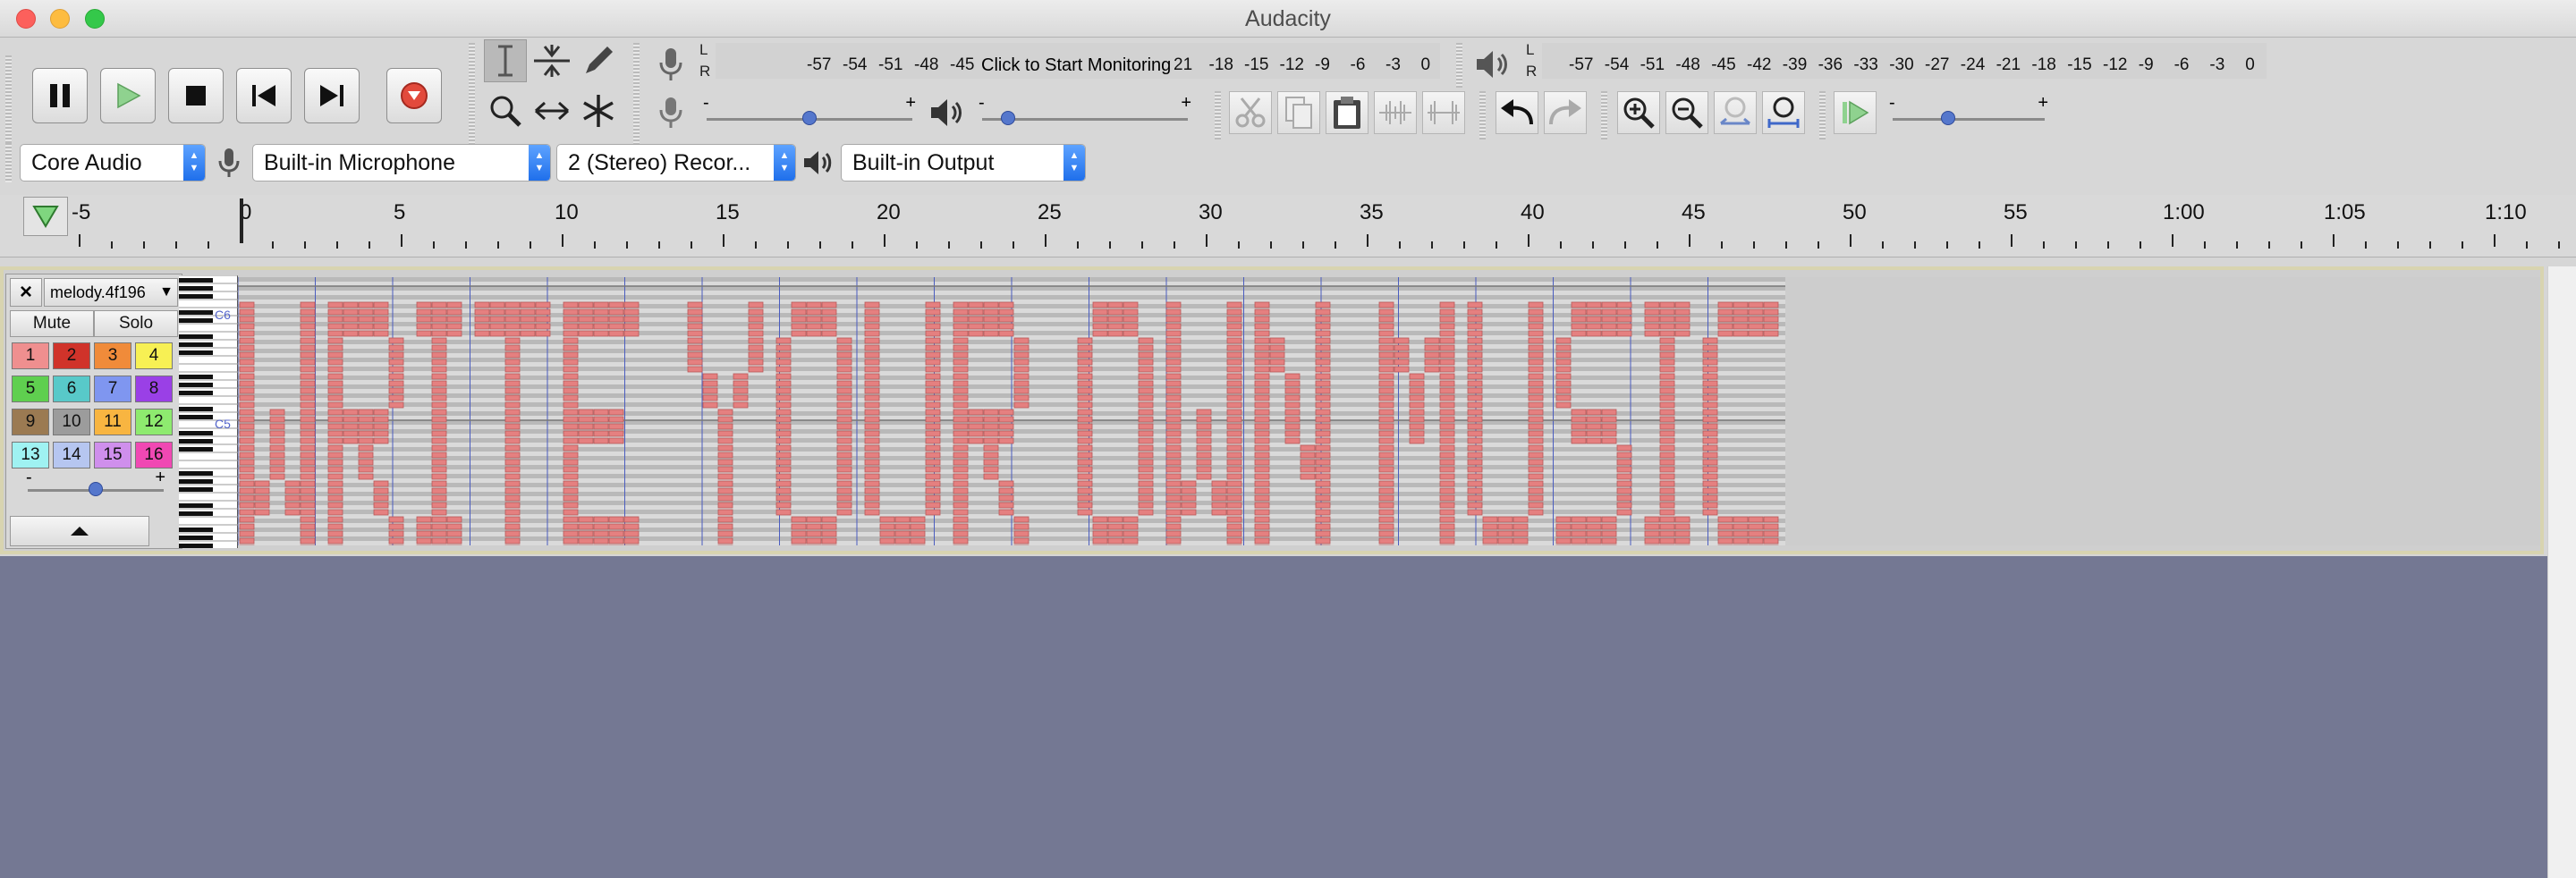 The height and width of the screenshot is (878, 2576). What do you see at coordinates (71, 455) in the screenshot?
I see `channel-button: 14` at bounding box center [71, 455].